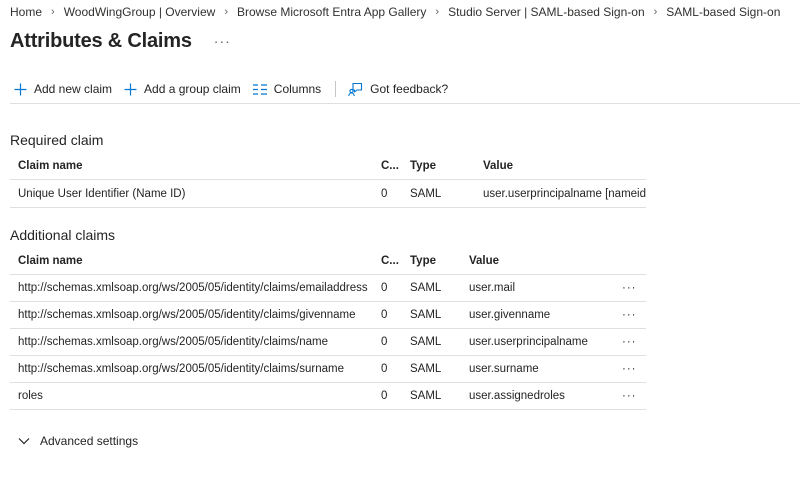 The height and width of the screenshot is (497, 800). Describe the element at coordinates (537, 288) in the screenshot. I see `claim-value-cell: user.mail` at that location.